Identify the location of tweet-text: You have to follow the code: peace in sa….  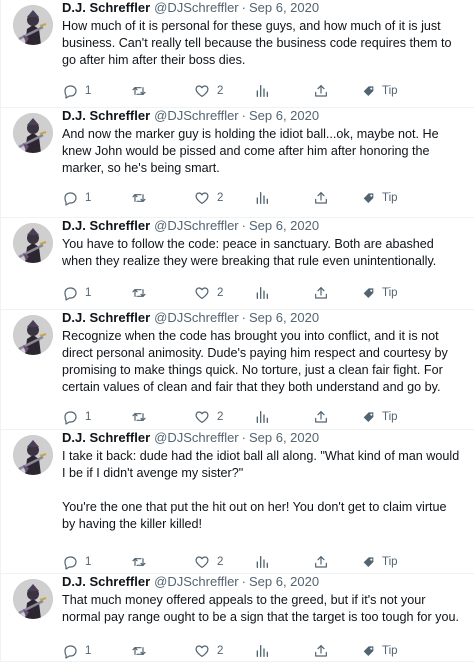
(250, 252).